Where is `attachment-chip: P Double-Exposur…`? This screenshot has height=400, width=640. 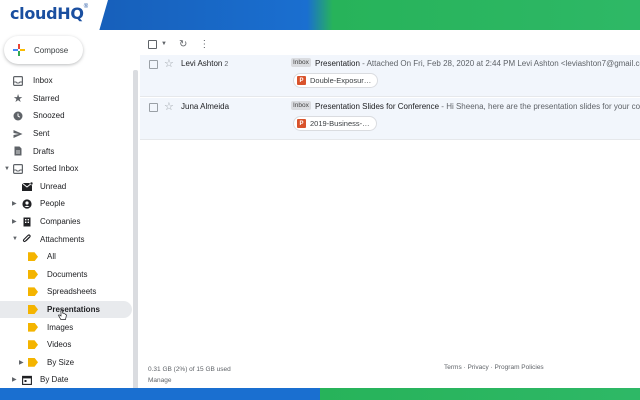
attachment-chip: P Double-Exposur… is located at coordinates (336, 80).